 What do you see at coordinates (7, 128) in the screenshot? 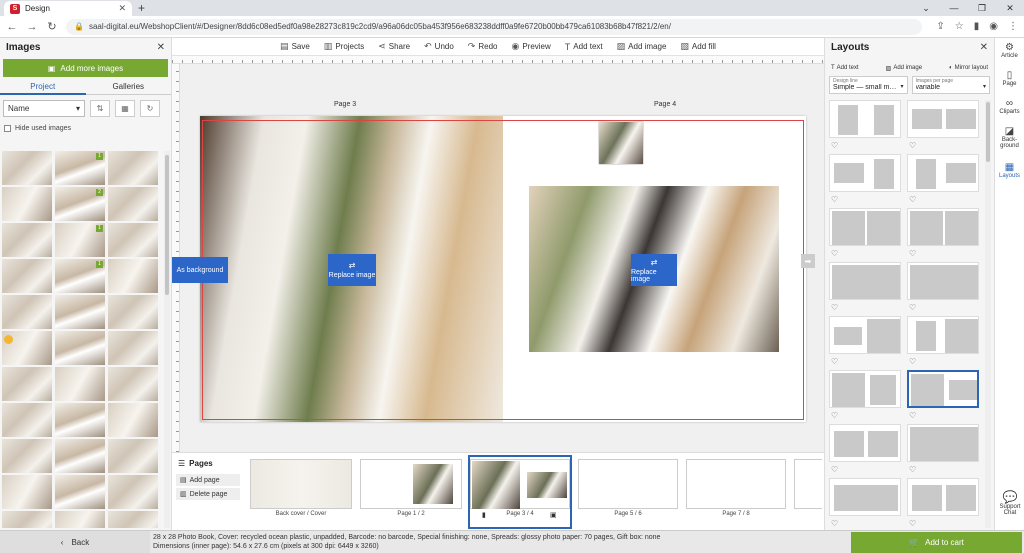
I see `hide-used-checkbox` at bounding box center [7, 128].